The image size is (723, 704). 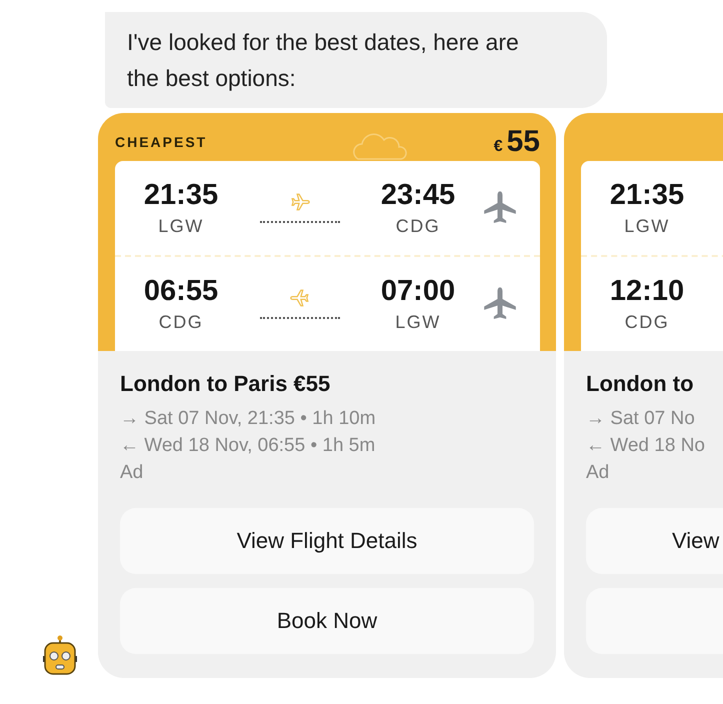 What do you see at coordinates (498, 147) in the screenshot?
I see `currency-symbol: €` at bounding box center [498, 147].